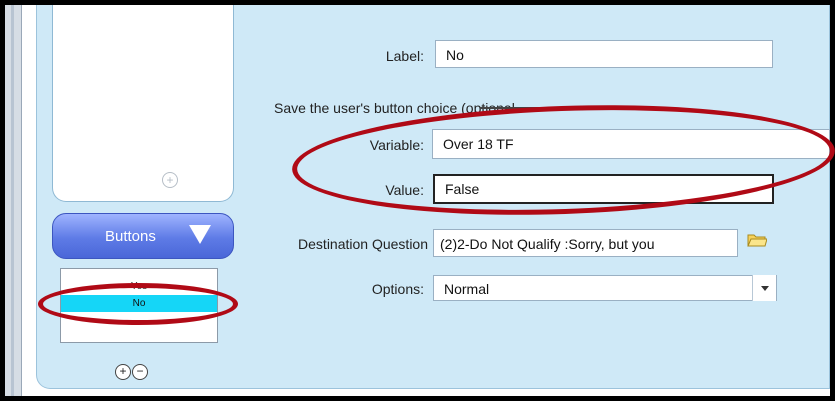 This screenshot has width=835, height=401. What do you see at coordinates (404, 56) in the screenshot?
I see `label-label: Label:` at bounding box center [404, 56].